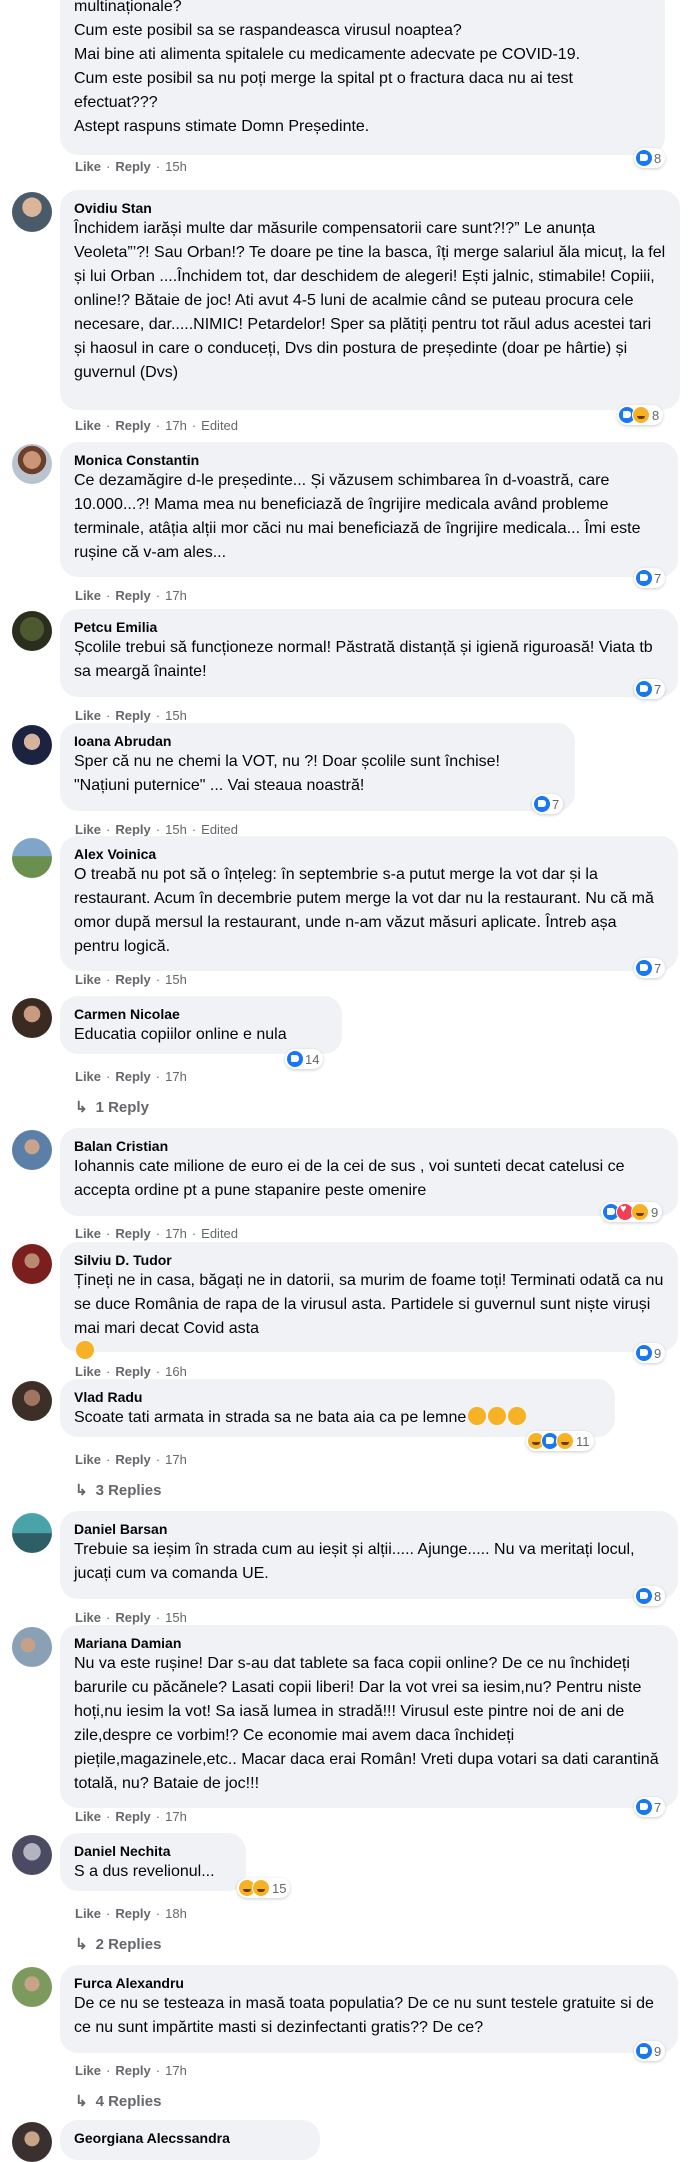  Describe the element at coordinates (112, 1108) in the screenshot. I see `view-replies-link: ↳ 1 Reply` at that location.